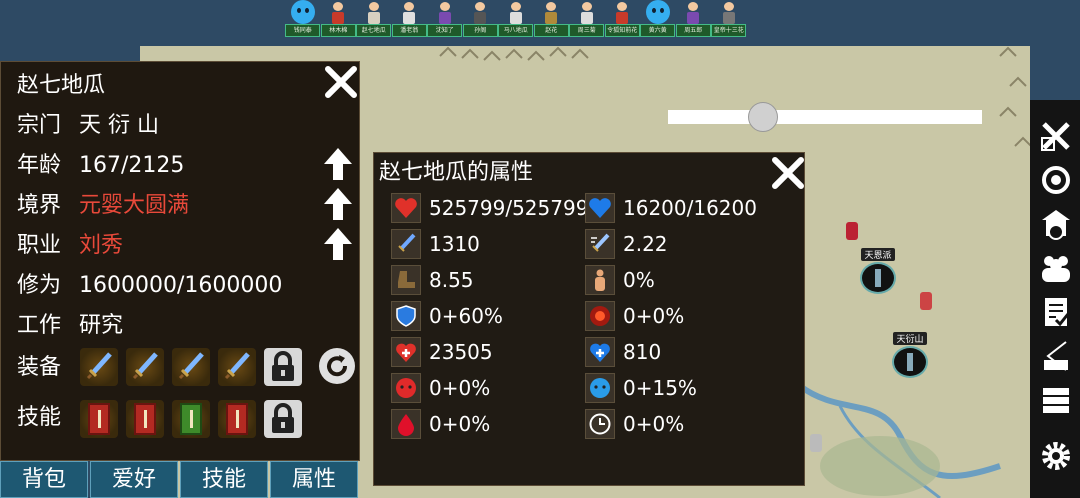  What do you see at coordinates (658, 19) in the screenshot?
I see `roster-member: 黄六黄` at bounding box center [658, 19].